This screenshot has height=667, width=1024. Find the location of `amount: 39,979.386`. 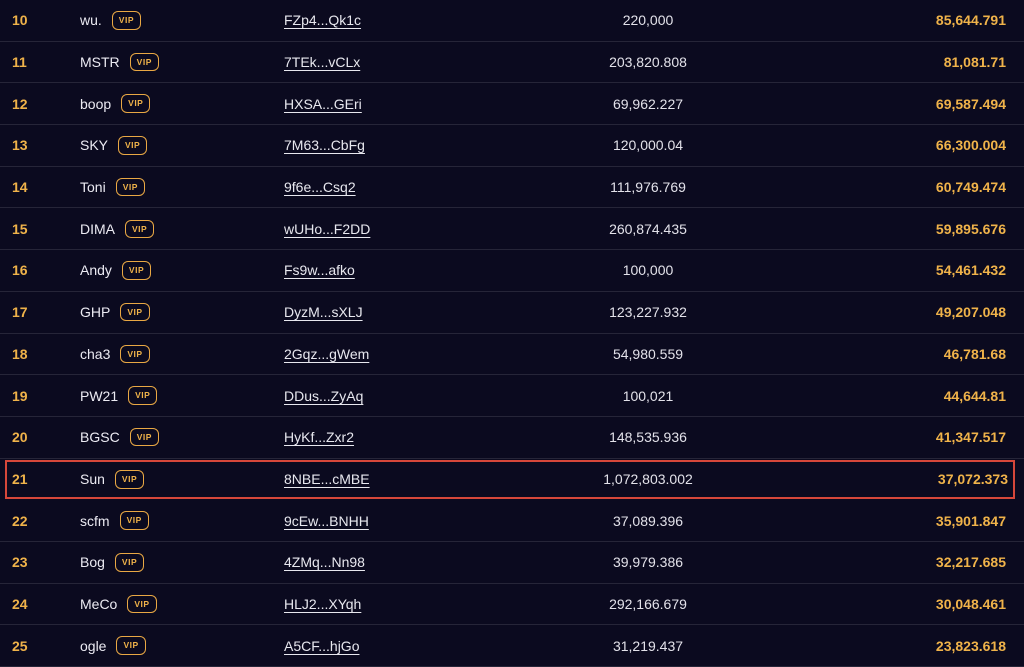

amount: 39,979.386 is located at coordinates (648, 562).